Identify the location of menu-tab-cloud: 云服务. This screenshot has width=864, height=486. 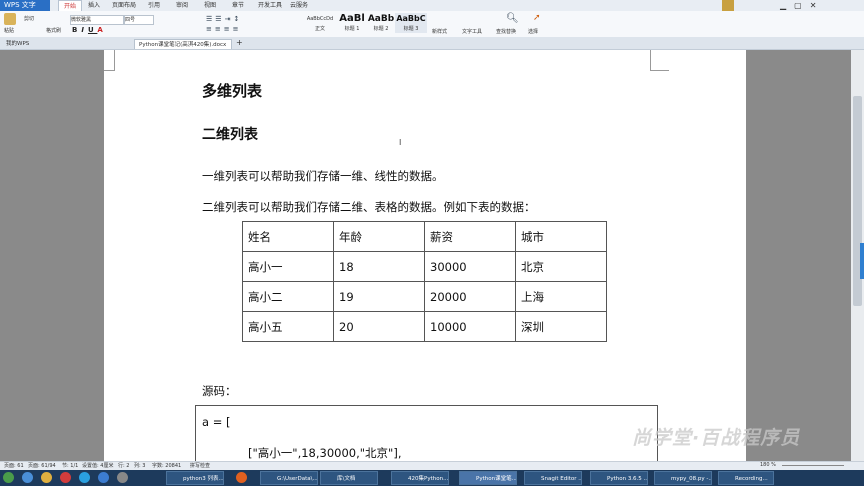
(299, 5).